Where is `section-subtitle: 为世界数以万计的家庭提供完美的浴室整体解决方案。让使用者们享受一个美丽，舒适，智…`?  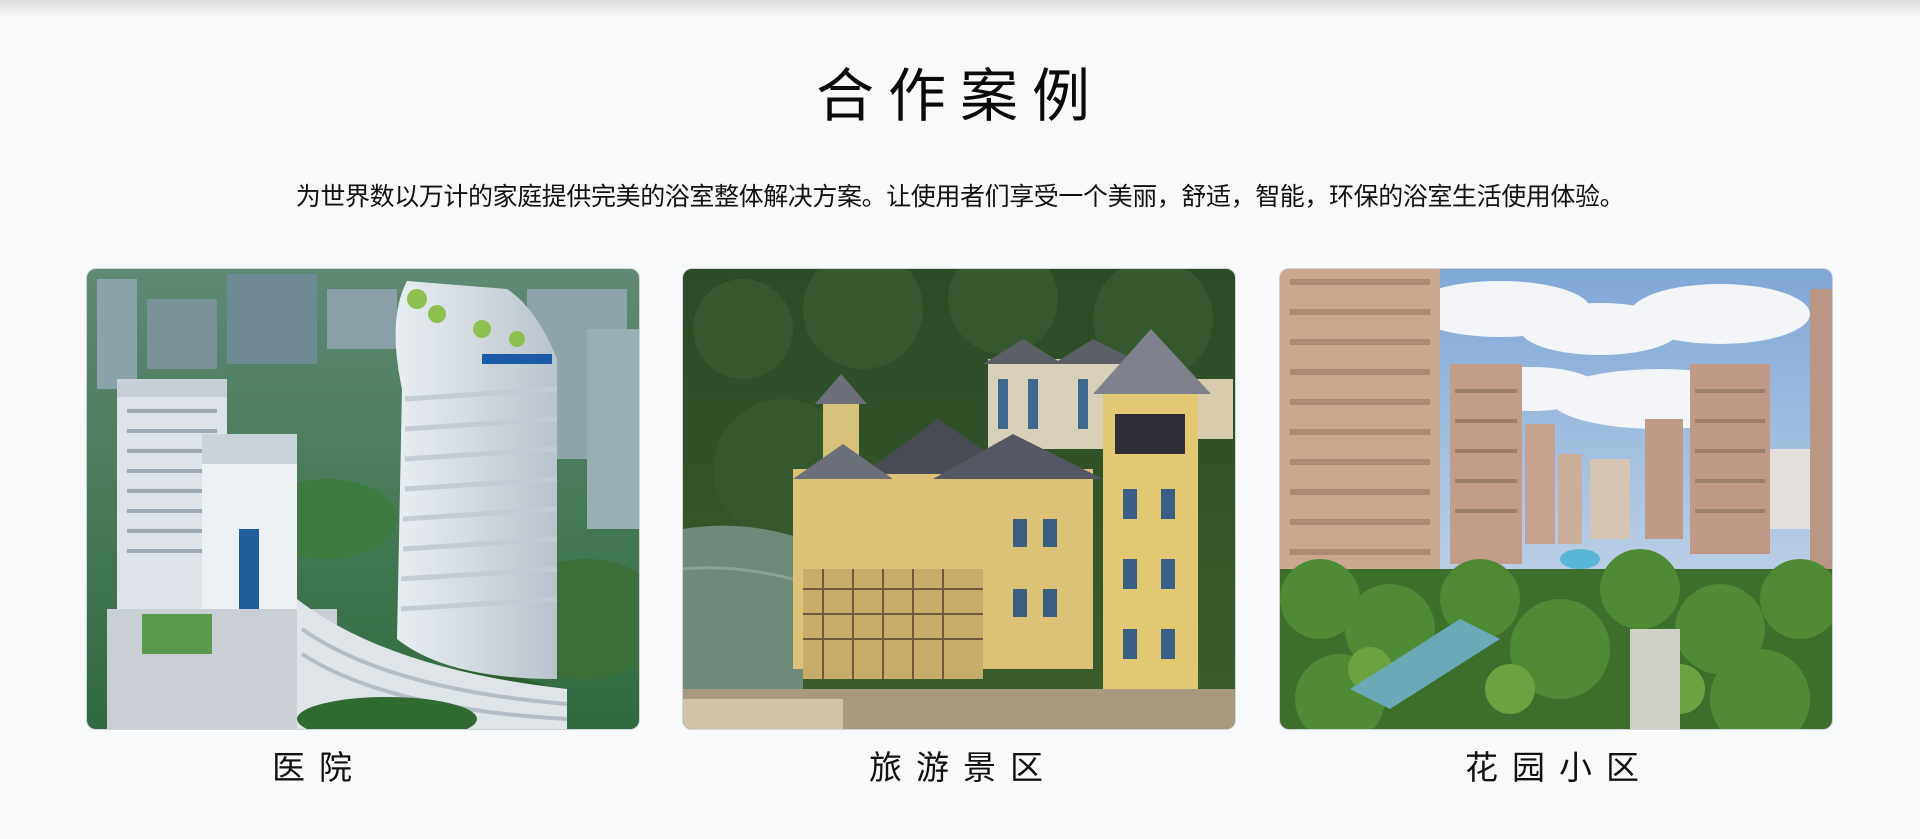
section-subtitle: 为世界数以万计的家庭提供完美的浴室整体解决方案。让使用者们享受一个美丽，舒适，智… is located at coordinates (960, 196).